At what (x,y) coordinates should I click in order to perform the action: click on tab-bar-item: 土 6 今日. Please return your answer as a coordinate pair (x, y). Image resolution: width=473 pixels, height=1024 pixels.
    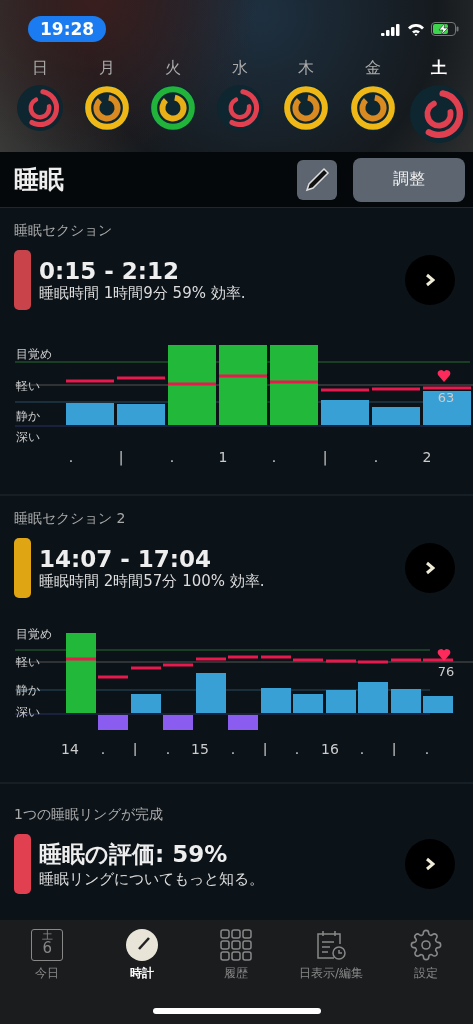
    Looking at the image, I should click on (47, 955).